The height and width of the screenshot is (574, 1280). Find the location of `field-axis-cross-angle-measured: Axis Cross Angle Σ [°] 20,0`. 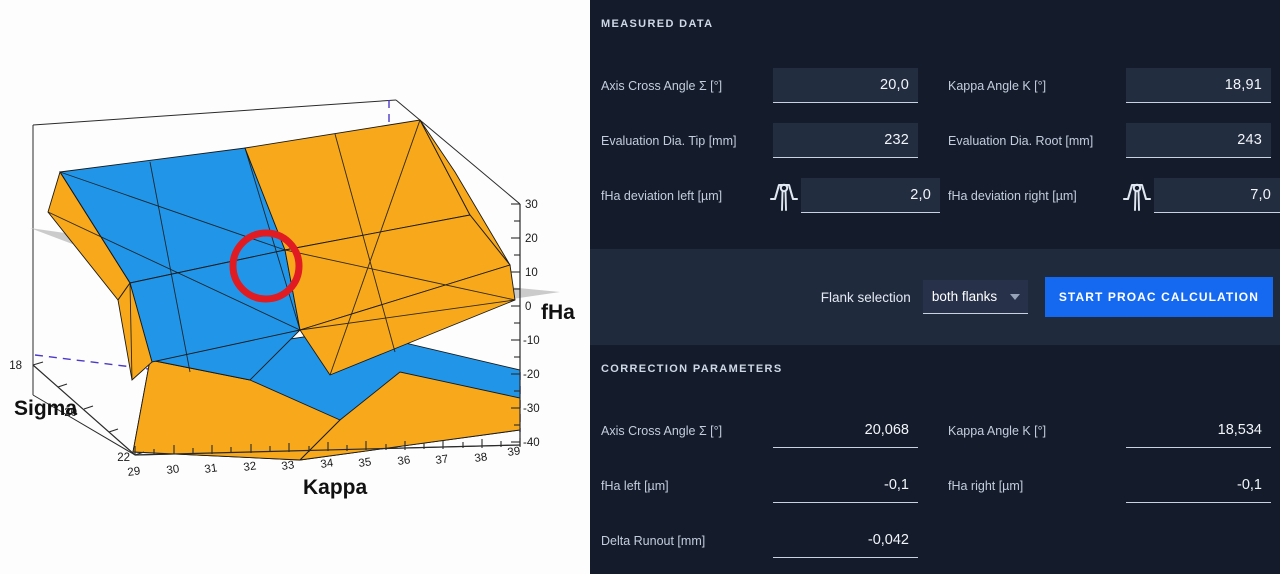

field-axis-cross-angle-measured: Axis Cross Angle Σ [°] 20,0 is located at coordinates (765, 85).